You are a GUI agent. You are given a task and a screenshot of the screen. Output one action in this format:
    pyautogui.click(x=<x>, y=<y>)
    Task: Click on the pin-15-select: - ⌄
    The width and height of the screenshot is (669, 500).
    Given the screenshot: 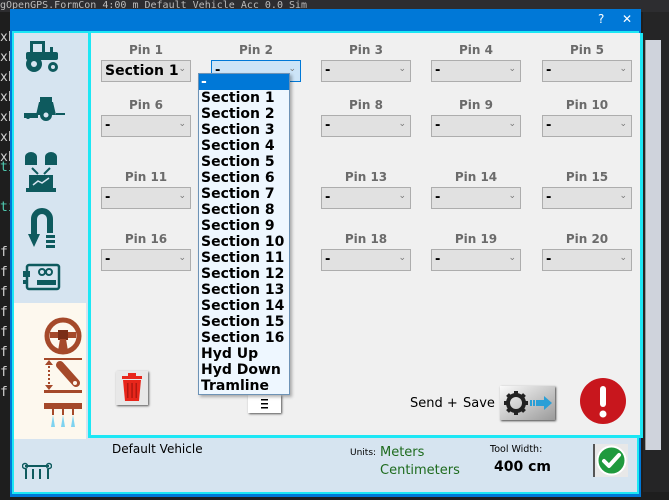 What is the action you would take?
    pyautogui.click(x=587, y=198)
    